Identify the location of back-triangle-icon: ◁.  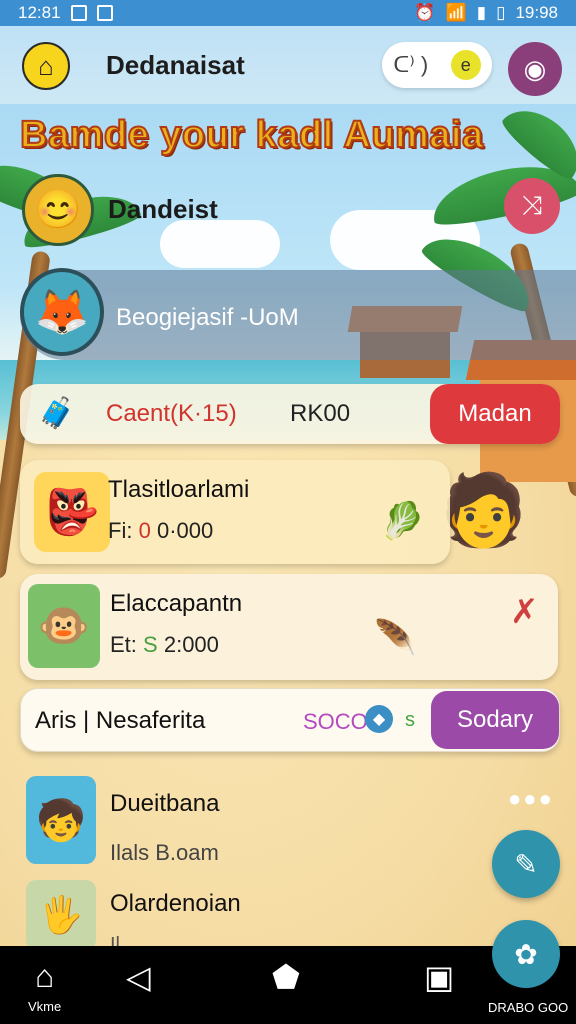
(138, 977).